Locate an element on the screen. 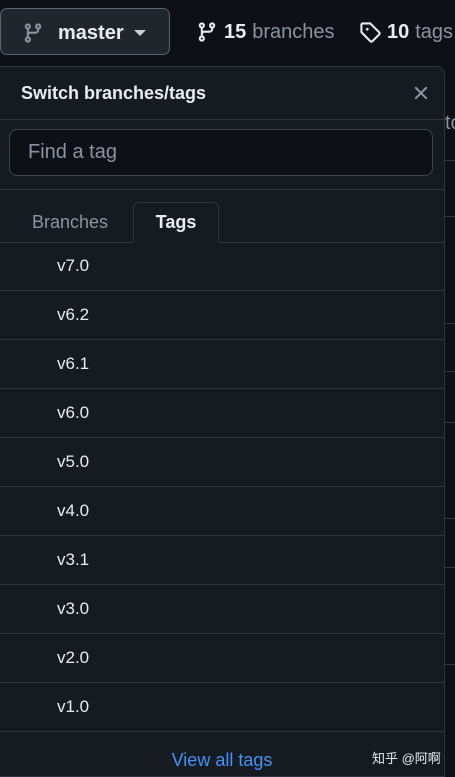  tag-name: v1.0 is located at coordinates (73, 706).